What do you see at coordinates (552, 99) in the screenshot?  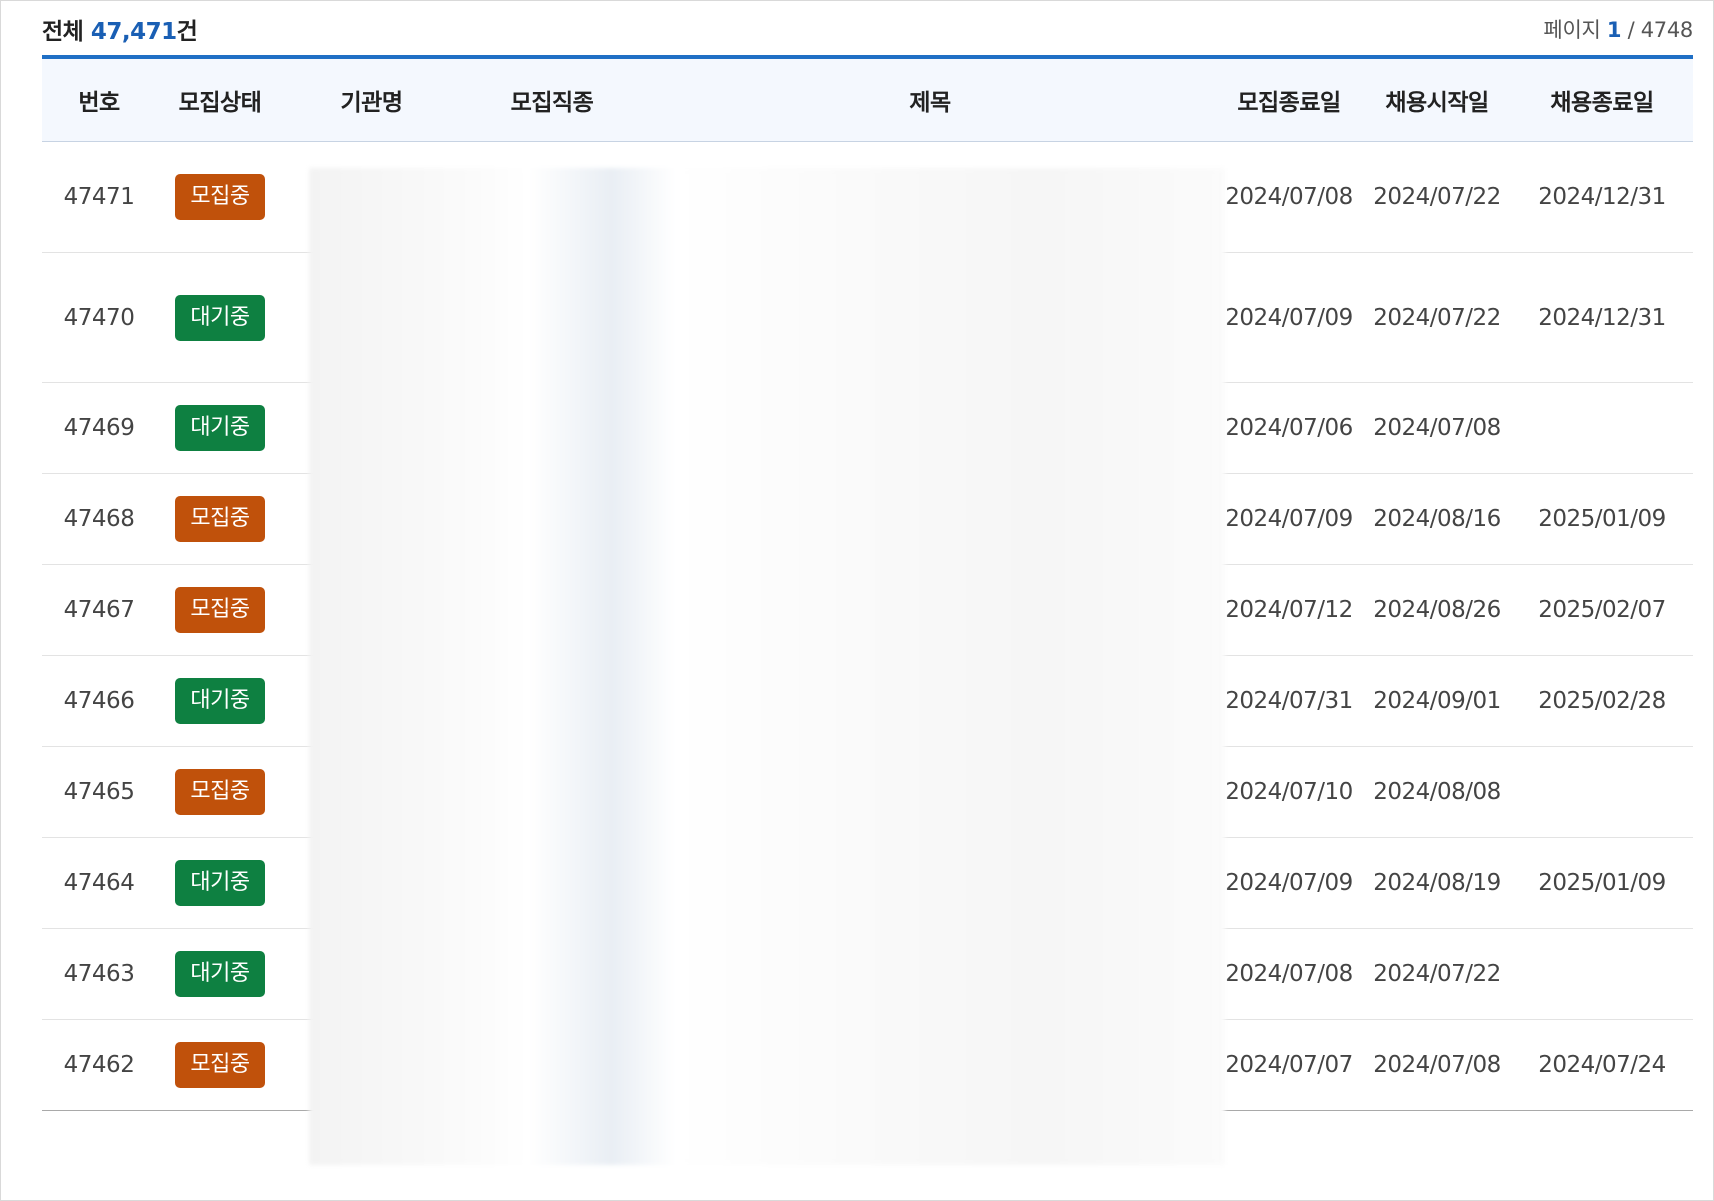 I see `column-header-job-type: 모집직종` at bounding box center [552, 99].